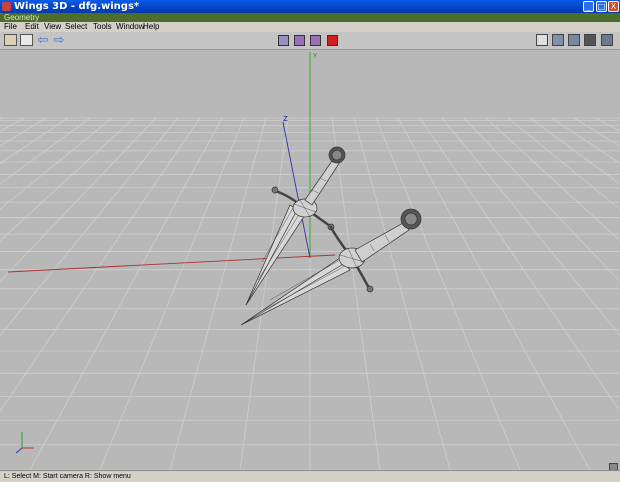  What do you see at coordinates (607, 40) in the screenshot?
I see `axis-grid-icon` at bounding box center [607, 40].